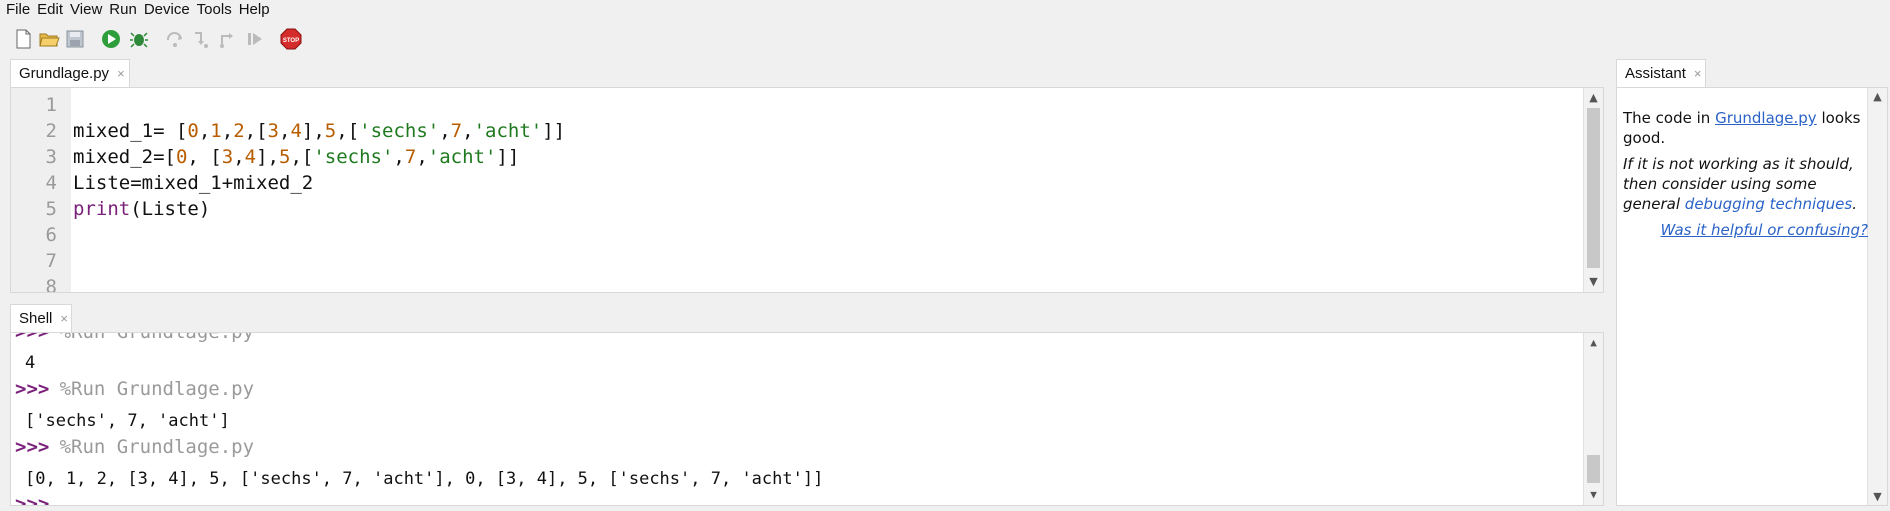  I want to click on open-folder-icon, so click(49, 39).